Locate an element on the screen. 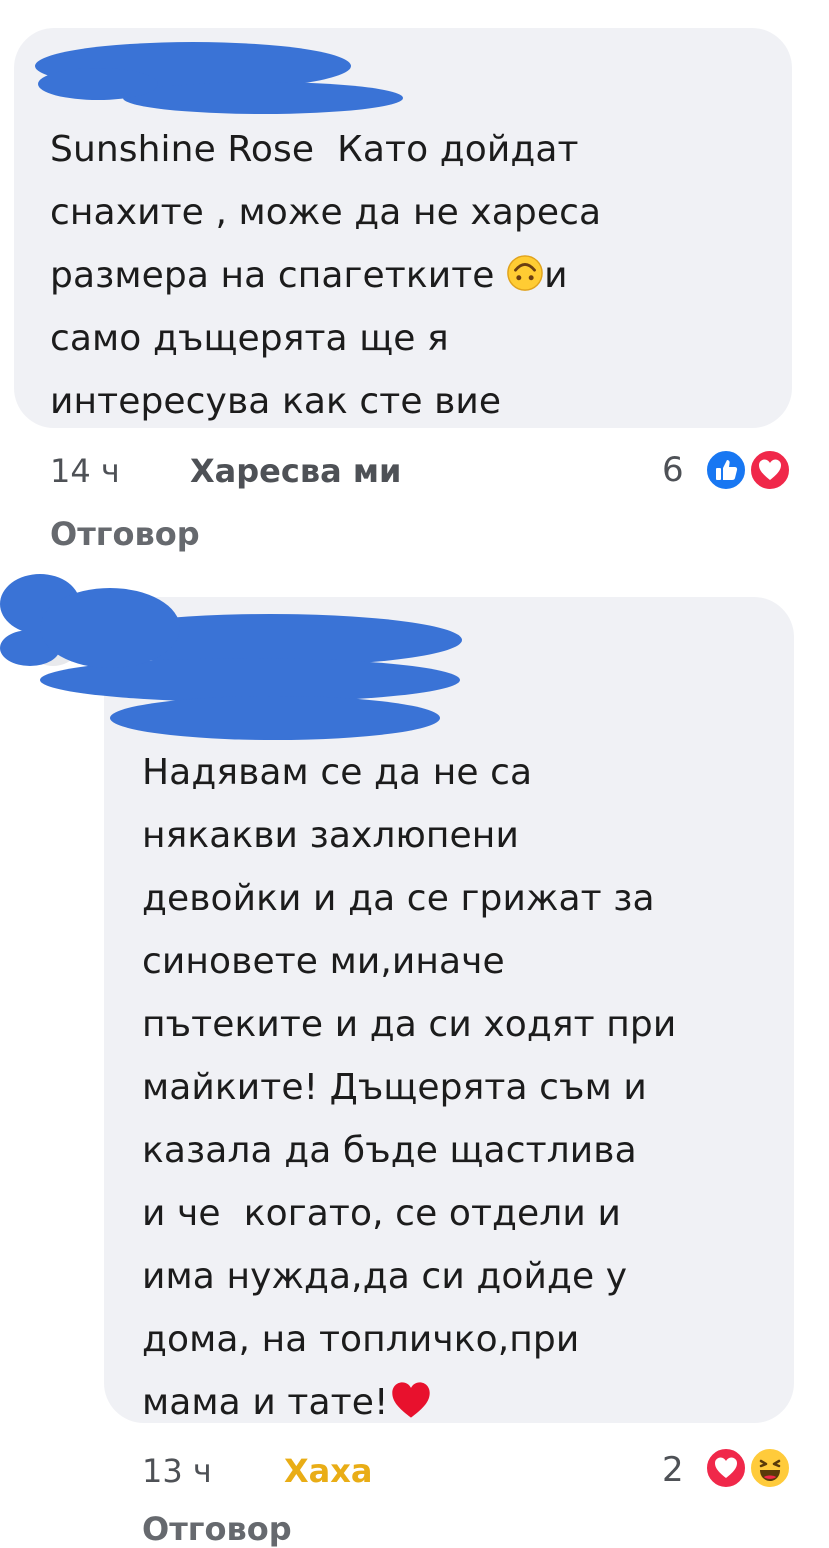 This screenshot has width=829, height=1548. comment-line: и че когато, се отдели и is located at coordinates (381, 1213).